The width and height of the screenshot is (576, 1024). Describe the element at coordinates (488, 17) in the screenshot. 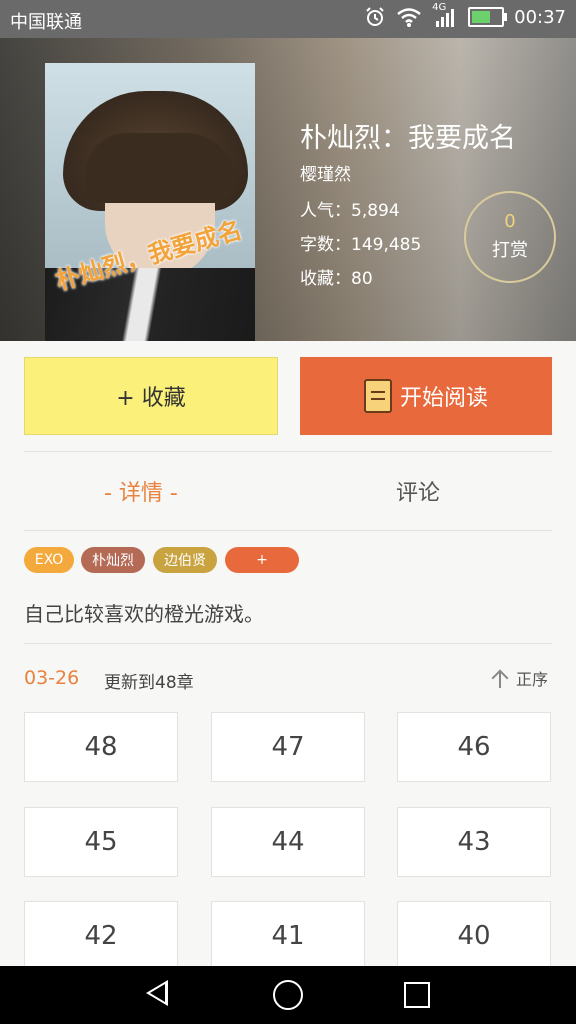

I see `battery-icon` at that location.